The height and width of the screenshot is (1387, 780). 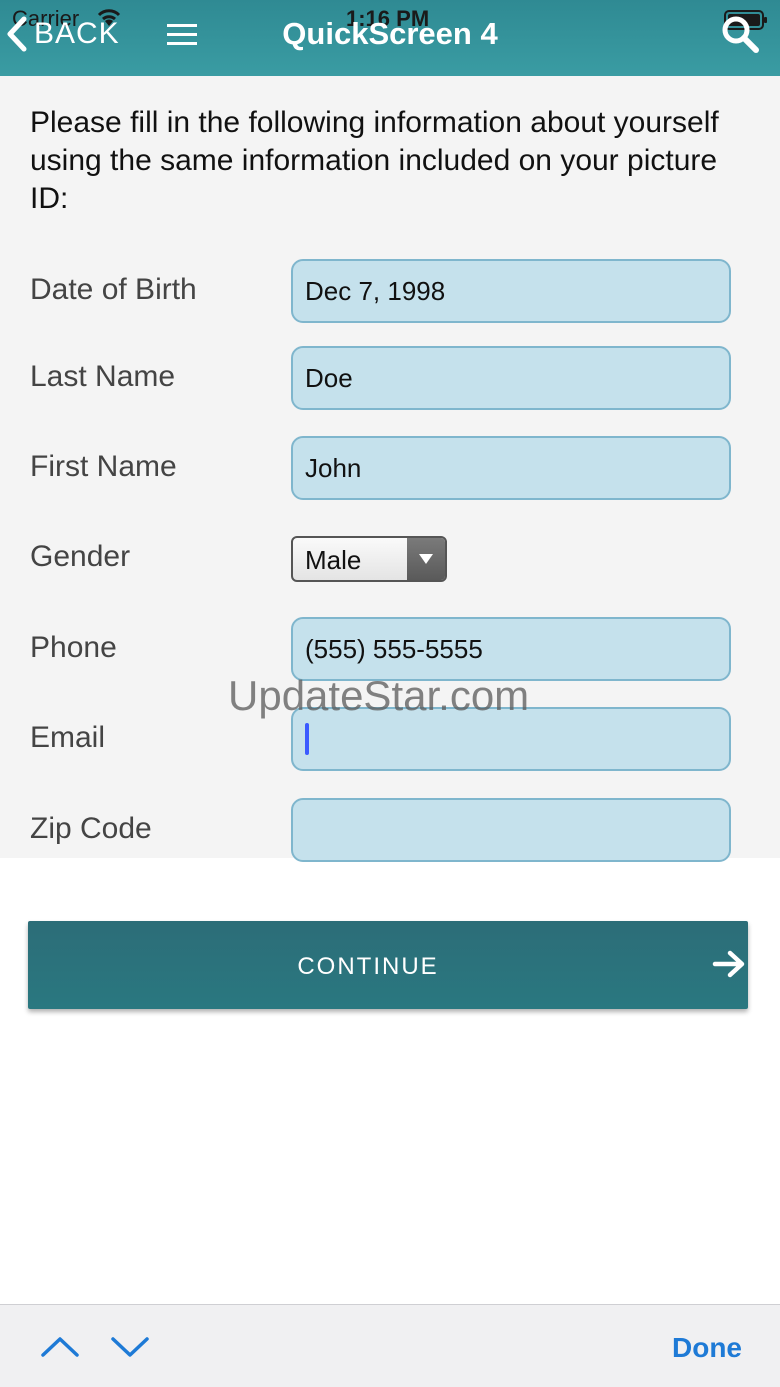 I want to click on last-name-label: Last Name, so click(x=103, y=376).